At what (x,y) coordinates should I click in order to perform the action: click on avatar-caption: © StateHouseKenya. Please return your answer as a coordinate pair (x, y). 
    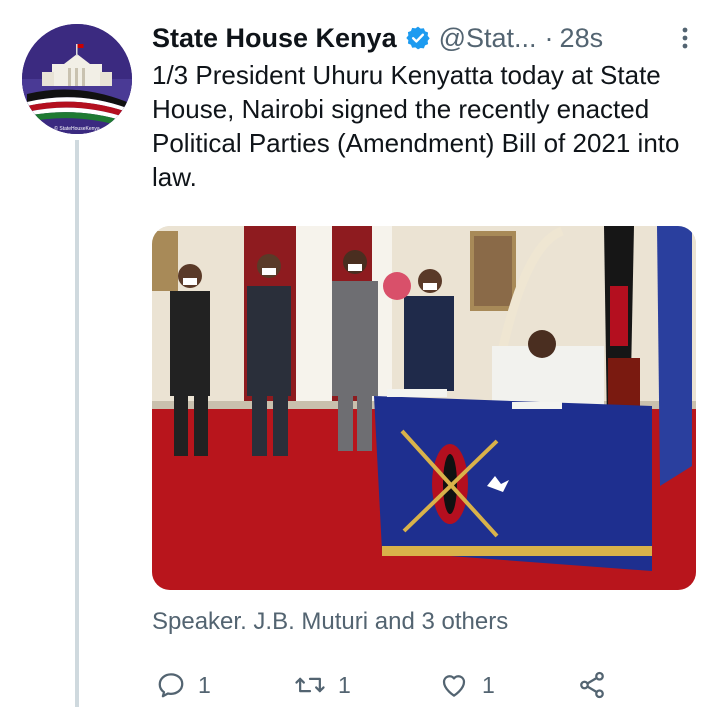
    Looking at the image, I should click on (77, 128).